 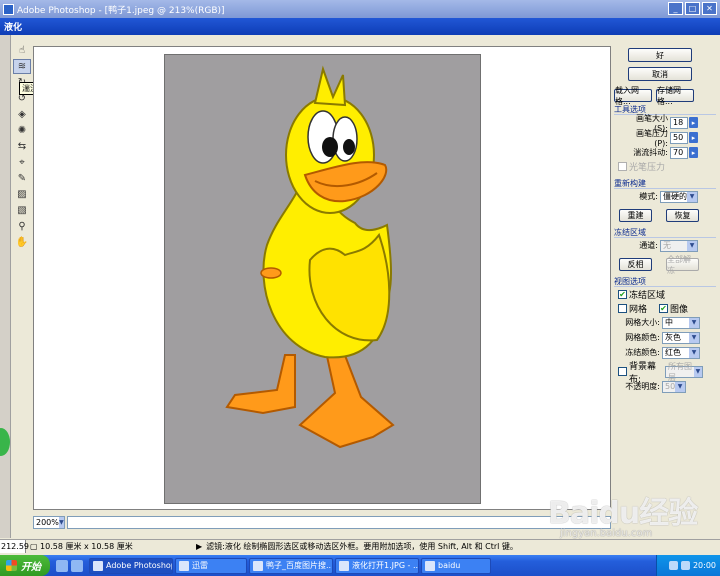 What do you see at coordinates (339, 522) in the screenshot?
I see `zoom-info-field` at bounding box center [339, 522].